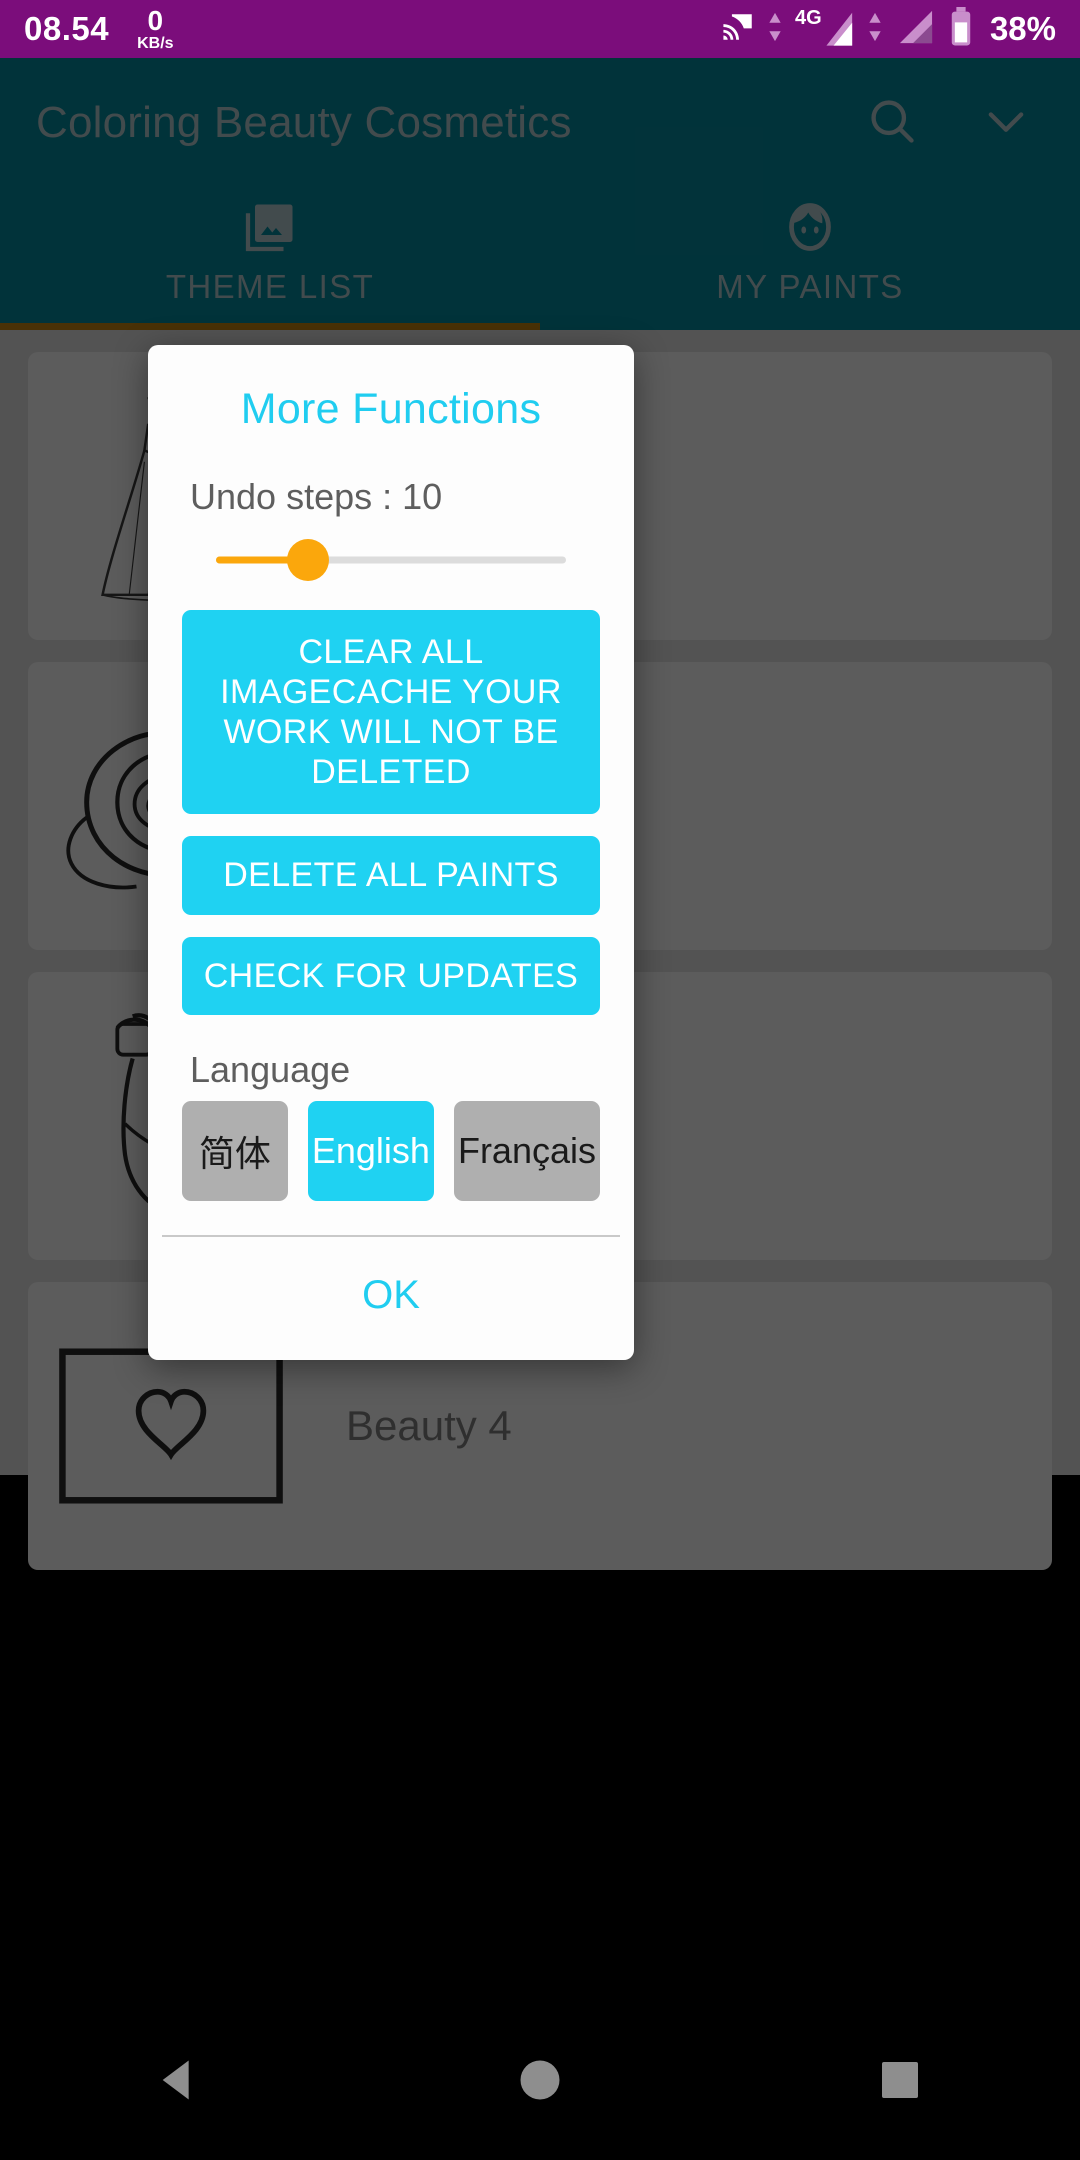  What do you see at coordinates (739, 29) in the screenshot?
I see `cast-icon` at bounding box center [739, 29].